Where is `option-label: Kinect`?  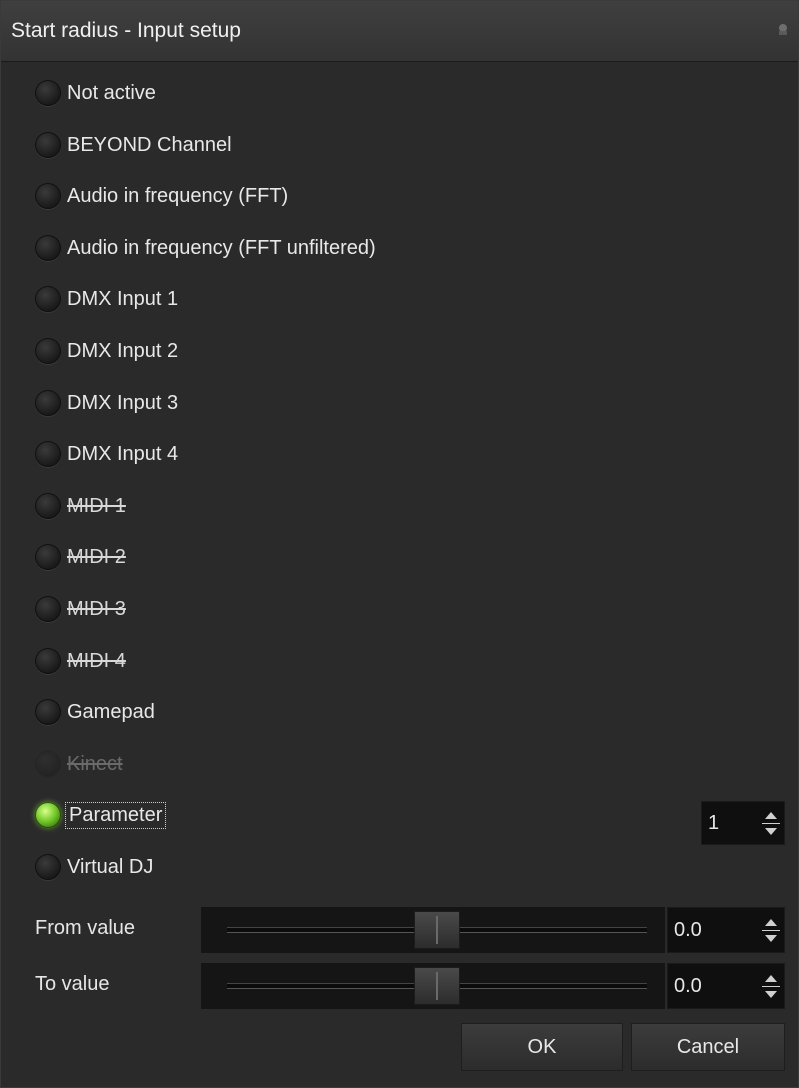 option-label: Kinect is located at coordinates (95, 763).